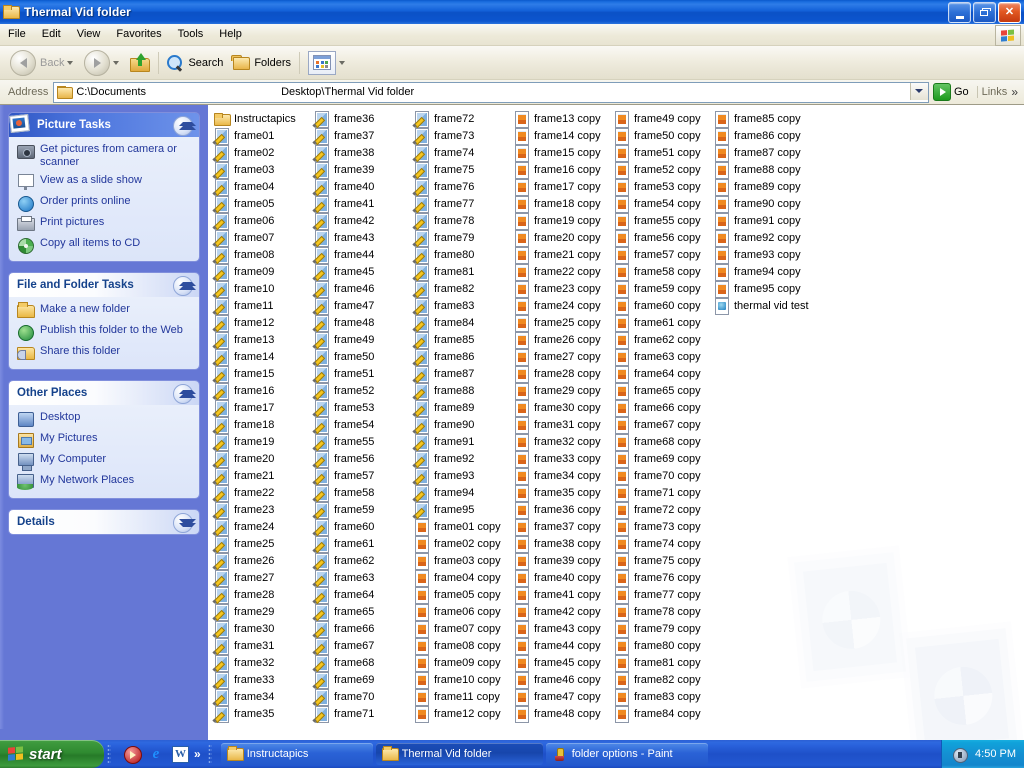 Image resolution: width=1024 pixels, height=768 pixels. What do you see at coordinates (560, 340) in the screenshot?
I see `file-item: frame26 copy` at bounding box center [560, 340].